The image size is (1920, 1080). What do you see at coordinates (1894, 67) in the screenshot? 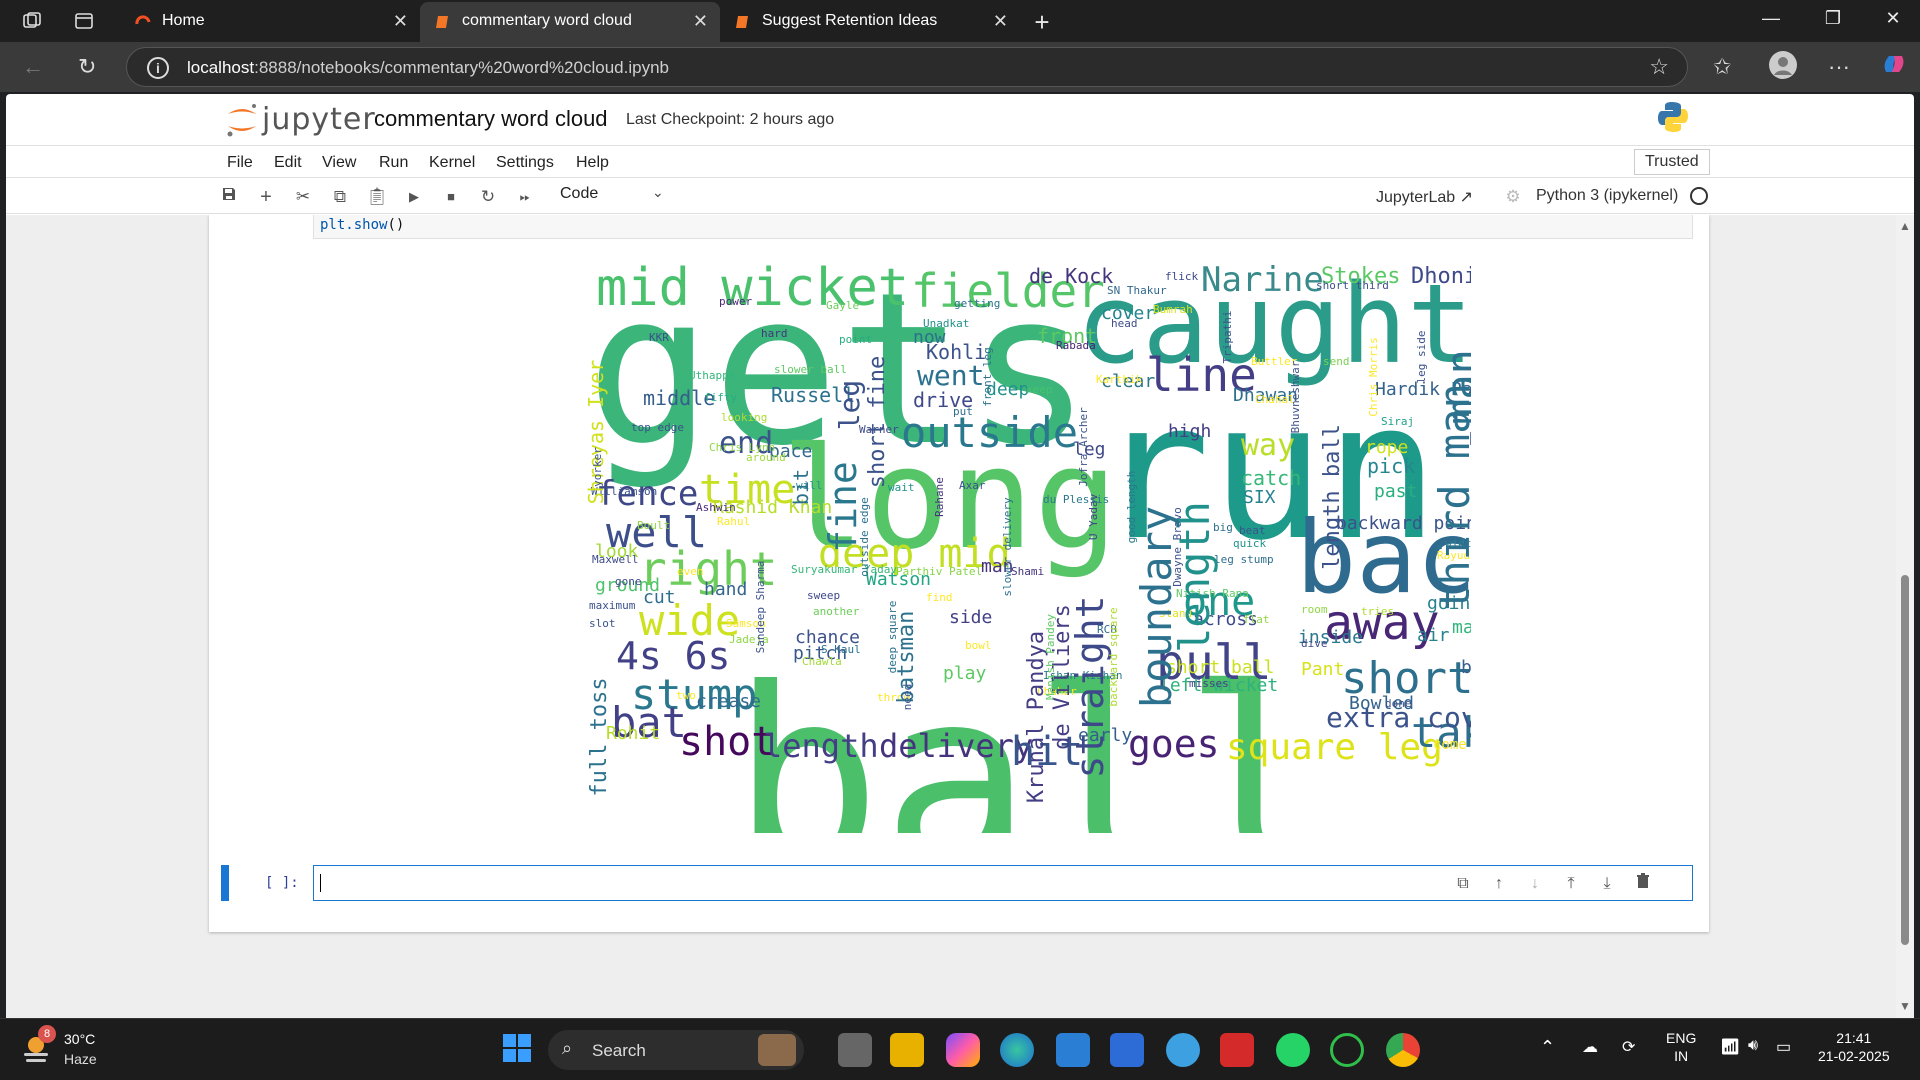
I see `copilot-icon` at bounding box center [1894, 67].